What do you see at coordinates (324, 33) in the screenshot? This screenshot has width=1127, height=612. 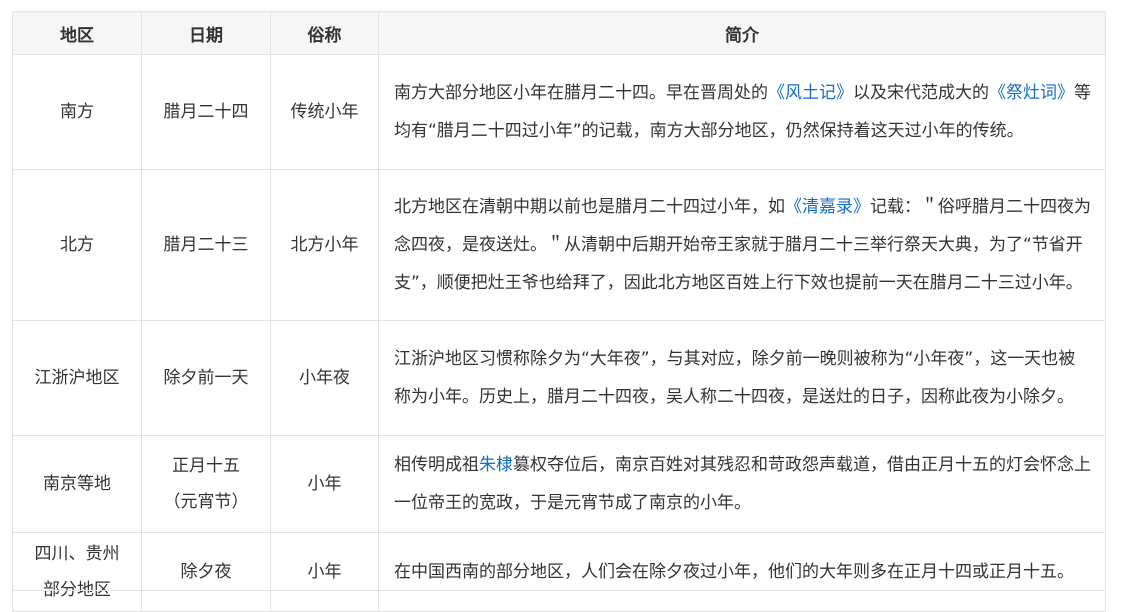 I see `header-name: 俗称` at bounding box center [324, 33].